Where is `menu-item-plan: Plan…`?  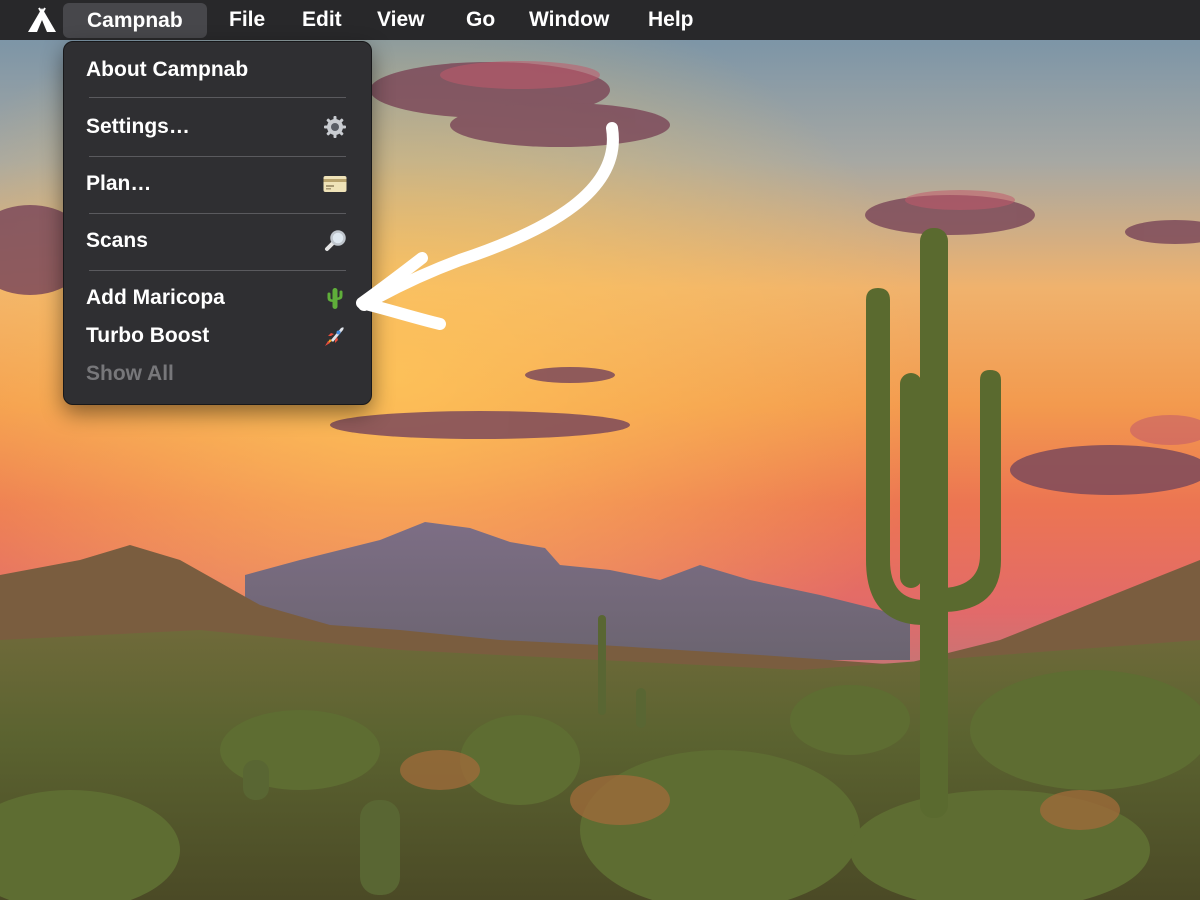
menu-item-plan: Plan… is located at coordinates (216, 184).